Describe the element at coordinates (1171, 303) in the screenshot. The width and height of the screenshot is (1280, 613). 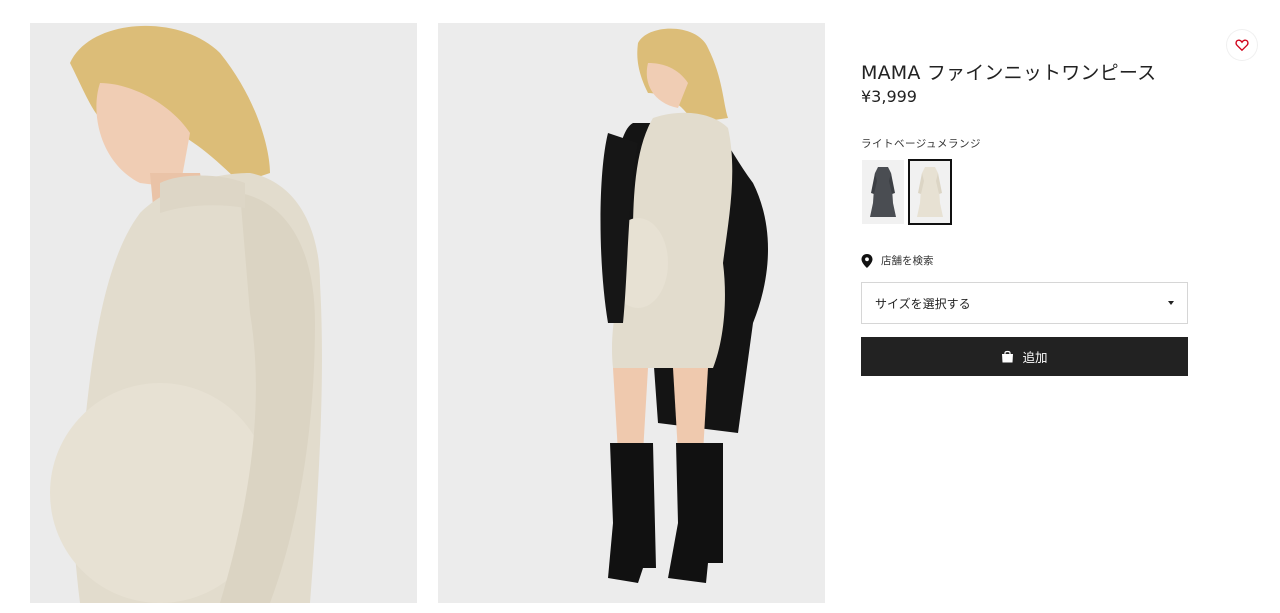
I see `caret-down-icon` at that location.